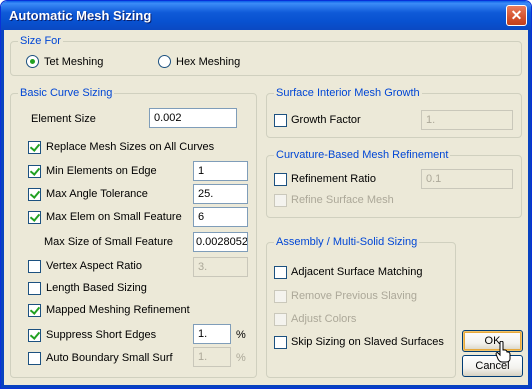 Image resolution: width=532 pixels, height=389 pixels. What do you see at coordinates (212, 357) in the screenshot?
I see `auto-boundary-small-surf-field: 1.` at bounding box center [212, 357].